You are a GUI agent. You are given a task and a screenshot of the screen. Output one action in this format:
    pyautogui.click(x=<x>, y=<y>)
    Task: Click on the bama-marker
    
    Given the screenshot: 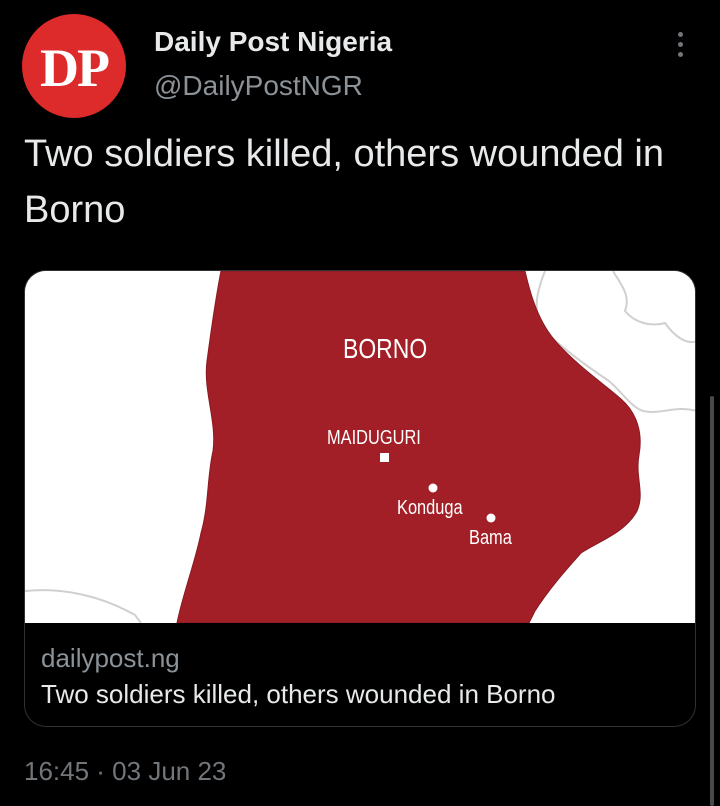 What is the action you would take?
    pyautogui.click(x=491, y=518)
    